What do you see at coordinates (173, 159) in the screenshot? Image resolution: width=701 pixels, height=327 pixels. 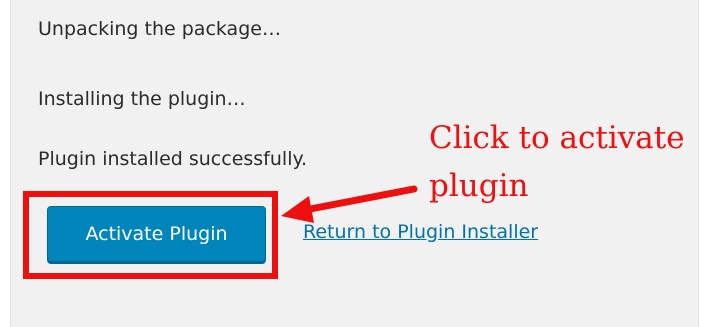 I see `log-line-installed: Plugin installed successfully.` at bounding box center [173, 159].